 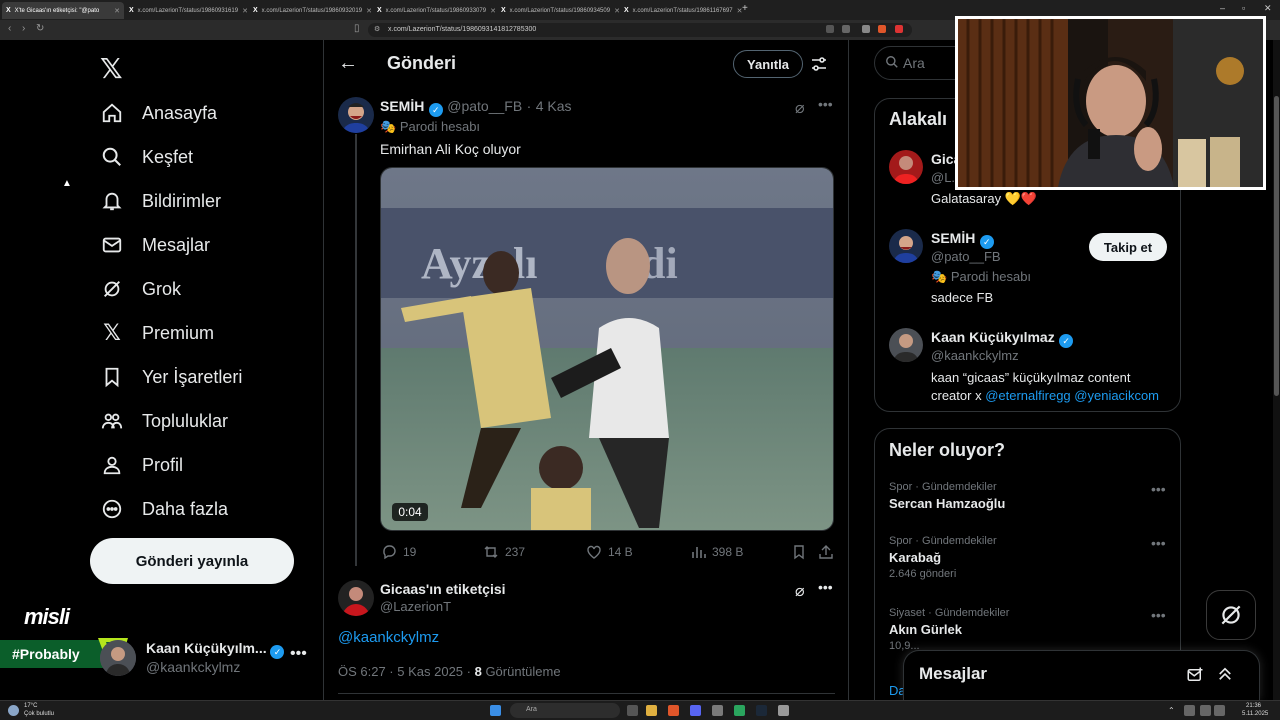 What do you see at coordinates (651, 710) in the screenshot?
I see `file-explorer-icon` at bounding box center [651, 710].